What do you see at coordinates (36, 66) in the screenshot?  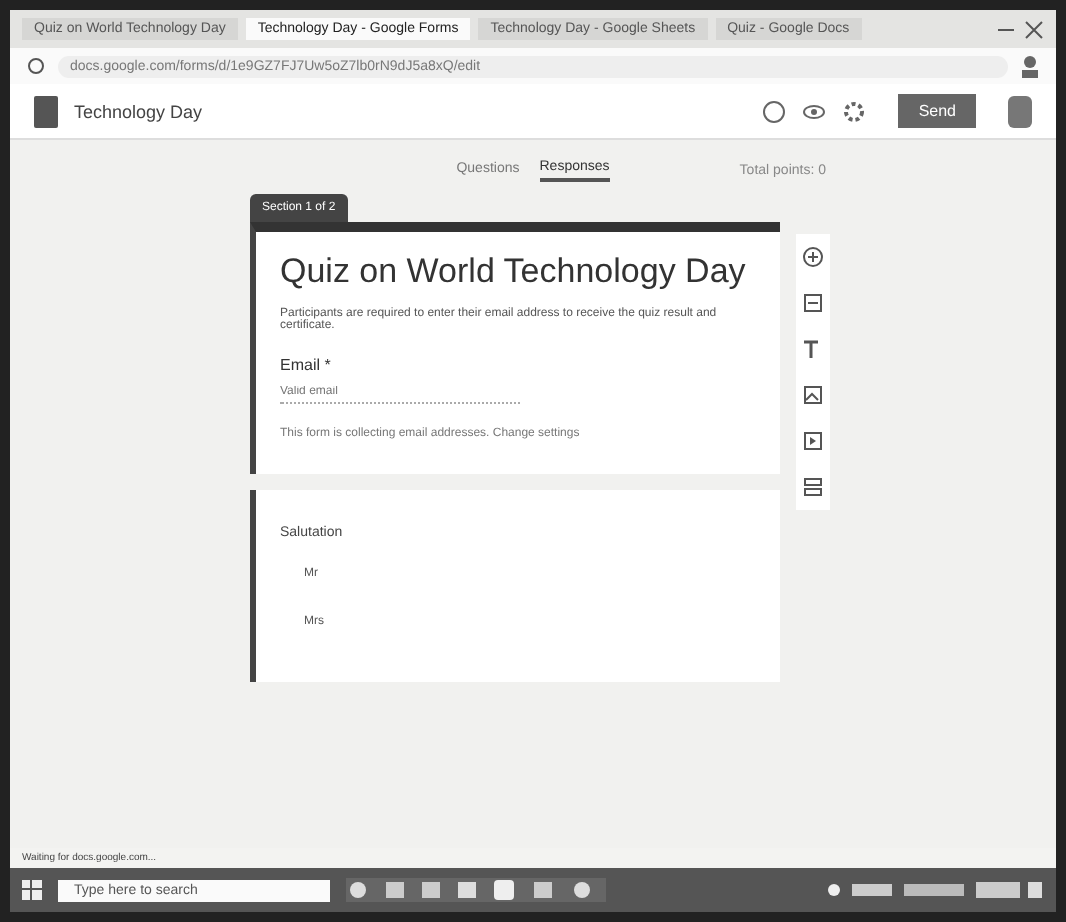 I see `reload-icon` at bounding box center [36, 66].